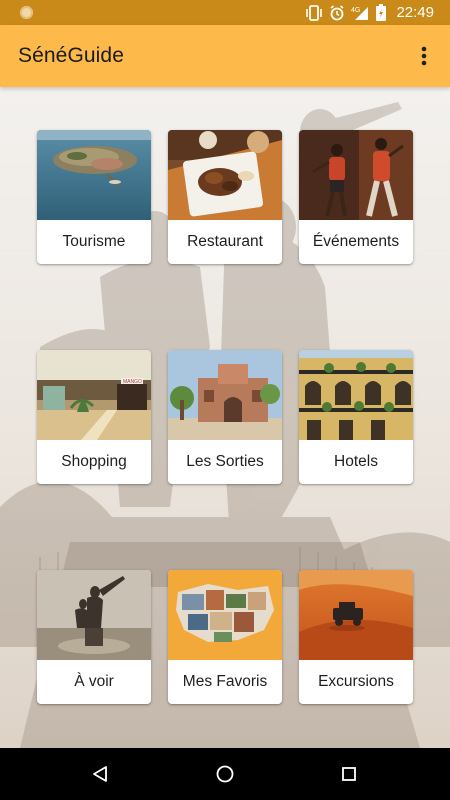  I want to click on alarm-icon, so click(337, 12).